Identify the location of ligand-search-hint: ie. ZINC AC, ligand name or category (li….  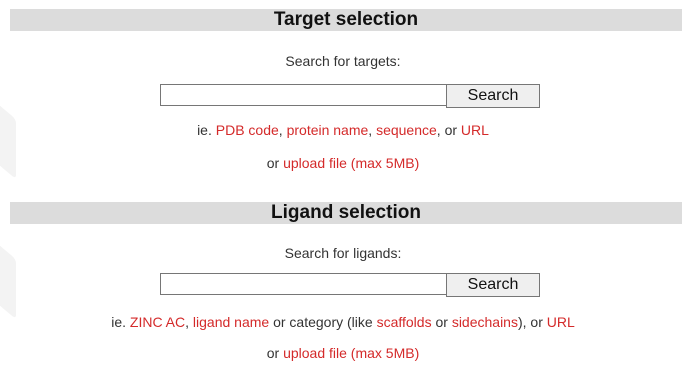
(343, 322).